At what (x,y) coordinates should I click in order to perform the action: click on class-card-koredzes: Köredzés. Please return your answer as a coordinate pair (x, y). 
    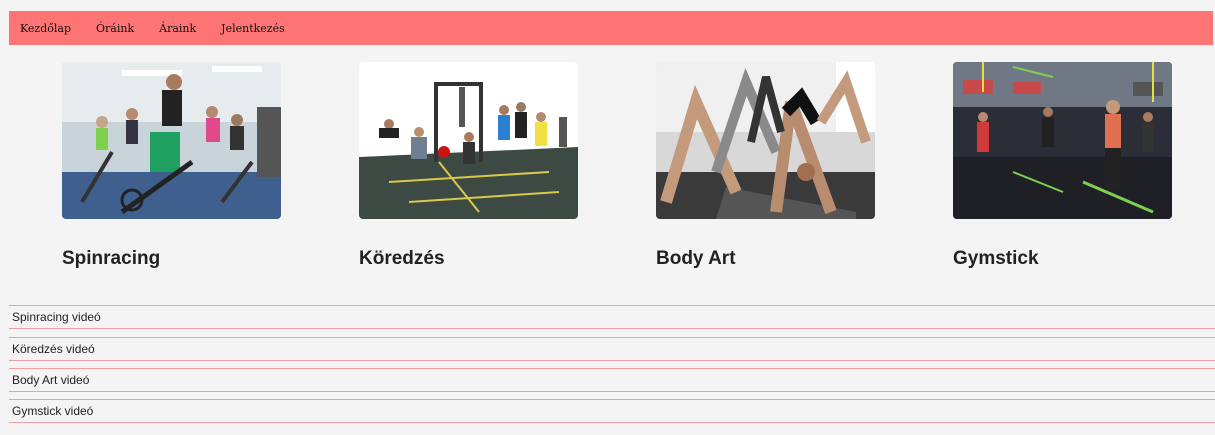
    Looking at the image, I should click on (468, 165).